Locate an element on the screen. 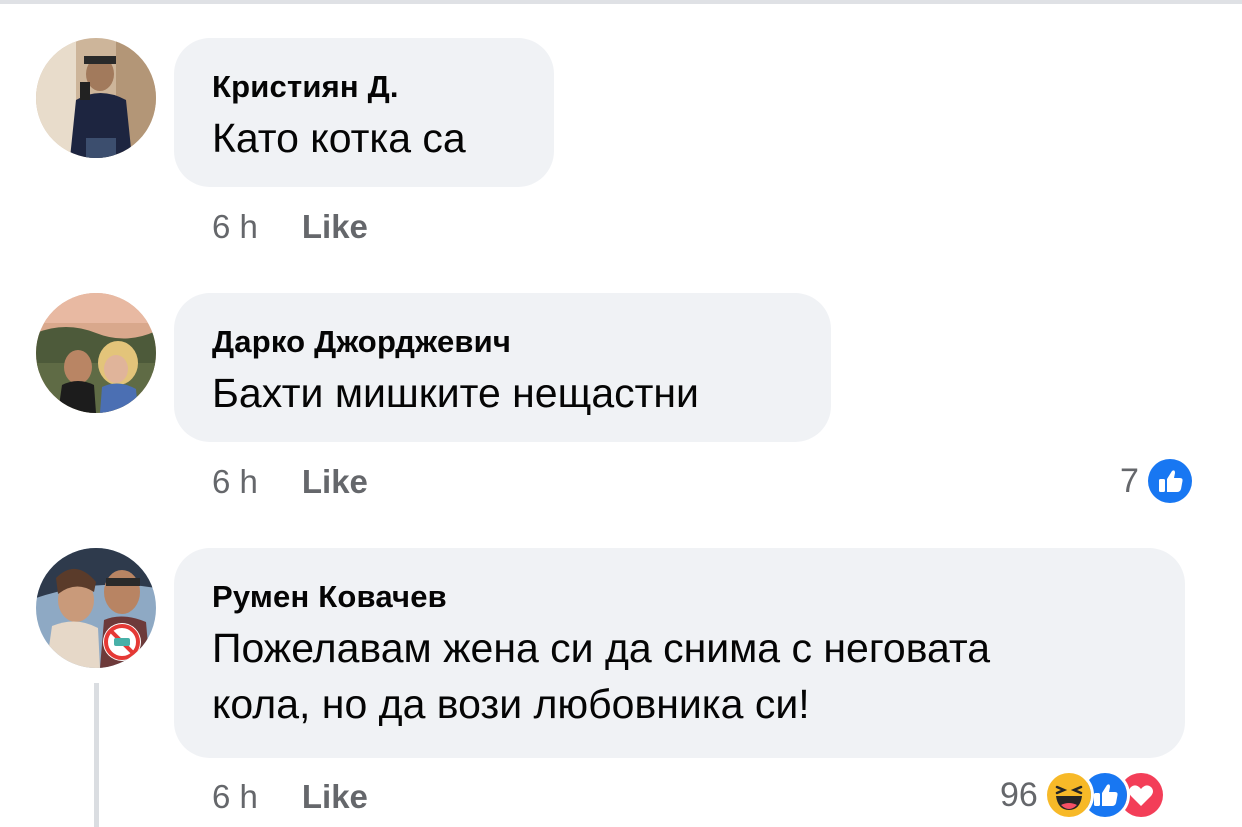 The image size is (1242, 827). reaction-summary: 96 is located at coordinates (1083, 795).